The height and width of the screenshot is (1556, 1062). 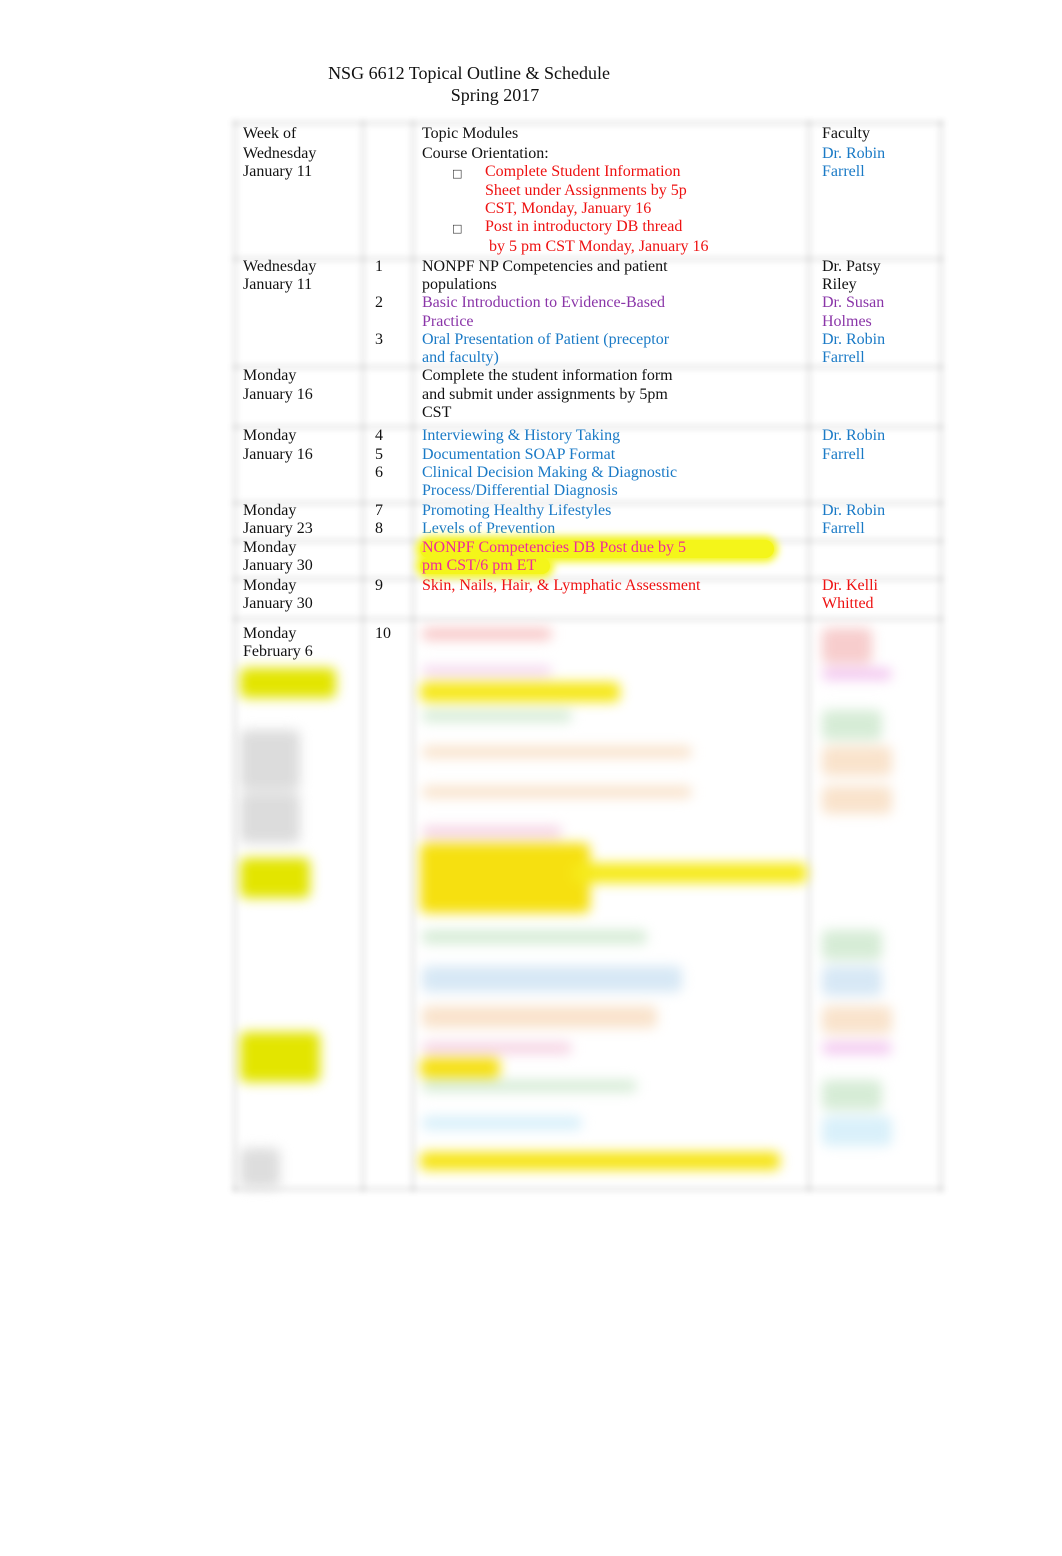 I want to click on topic-line: populations, so click(x=459, y=284).